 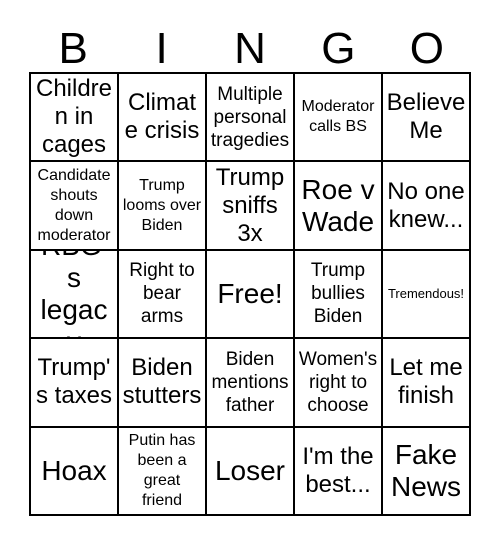 I want to click on bingo-cell-label: Let me finish, so click(x=426, y=382).